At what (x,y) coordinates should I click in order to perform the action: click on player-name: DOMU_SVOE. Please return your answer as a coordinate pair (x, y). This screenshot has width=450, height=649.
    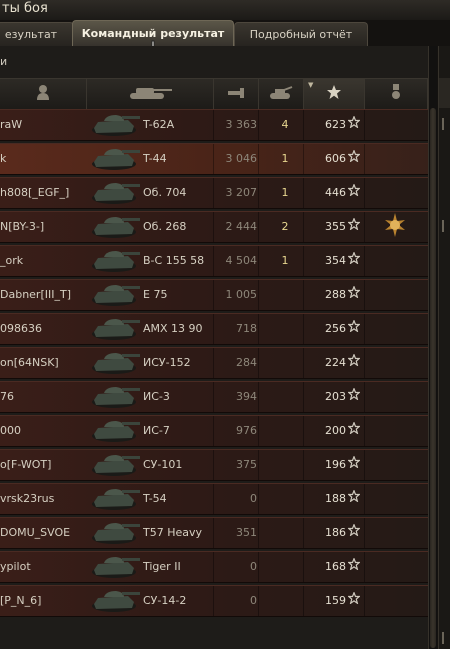
    Looking at the image, I should click on (43, 533).